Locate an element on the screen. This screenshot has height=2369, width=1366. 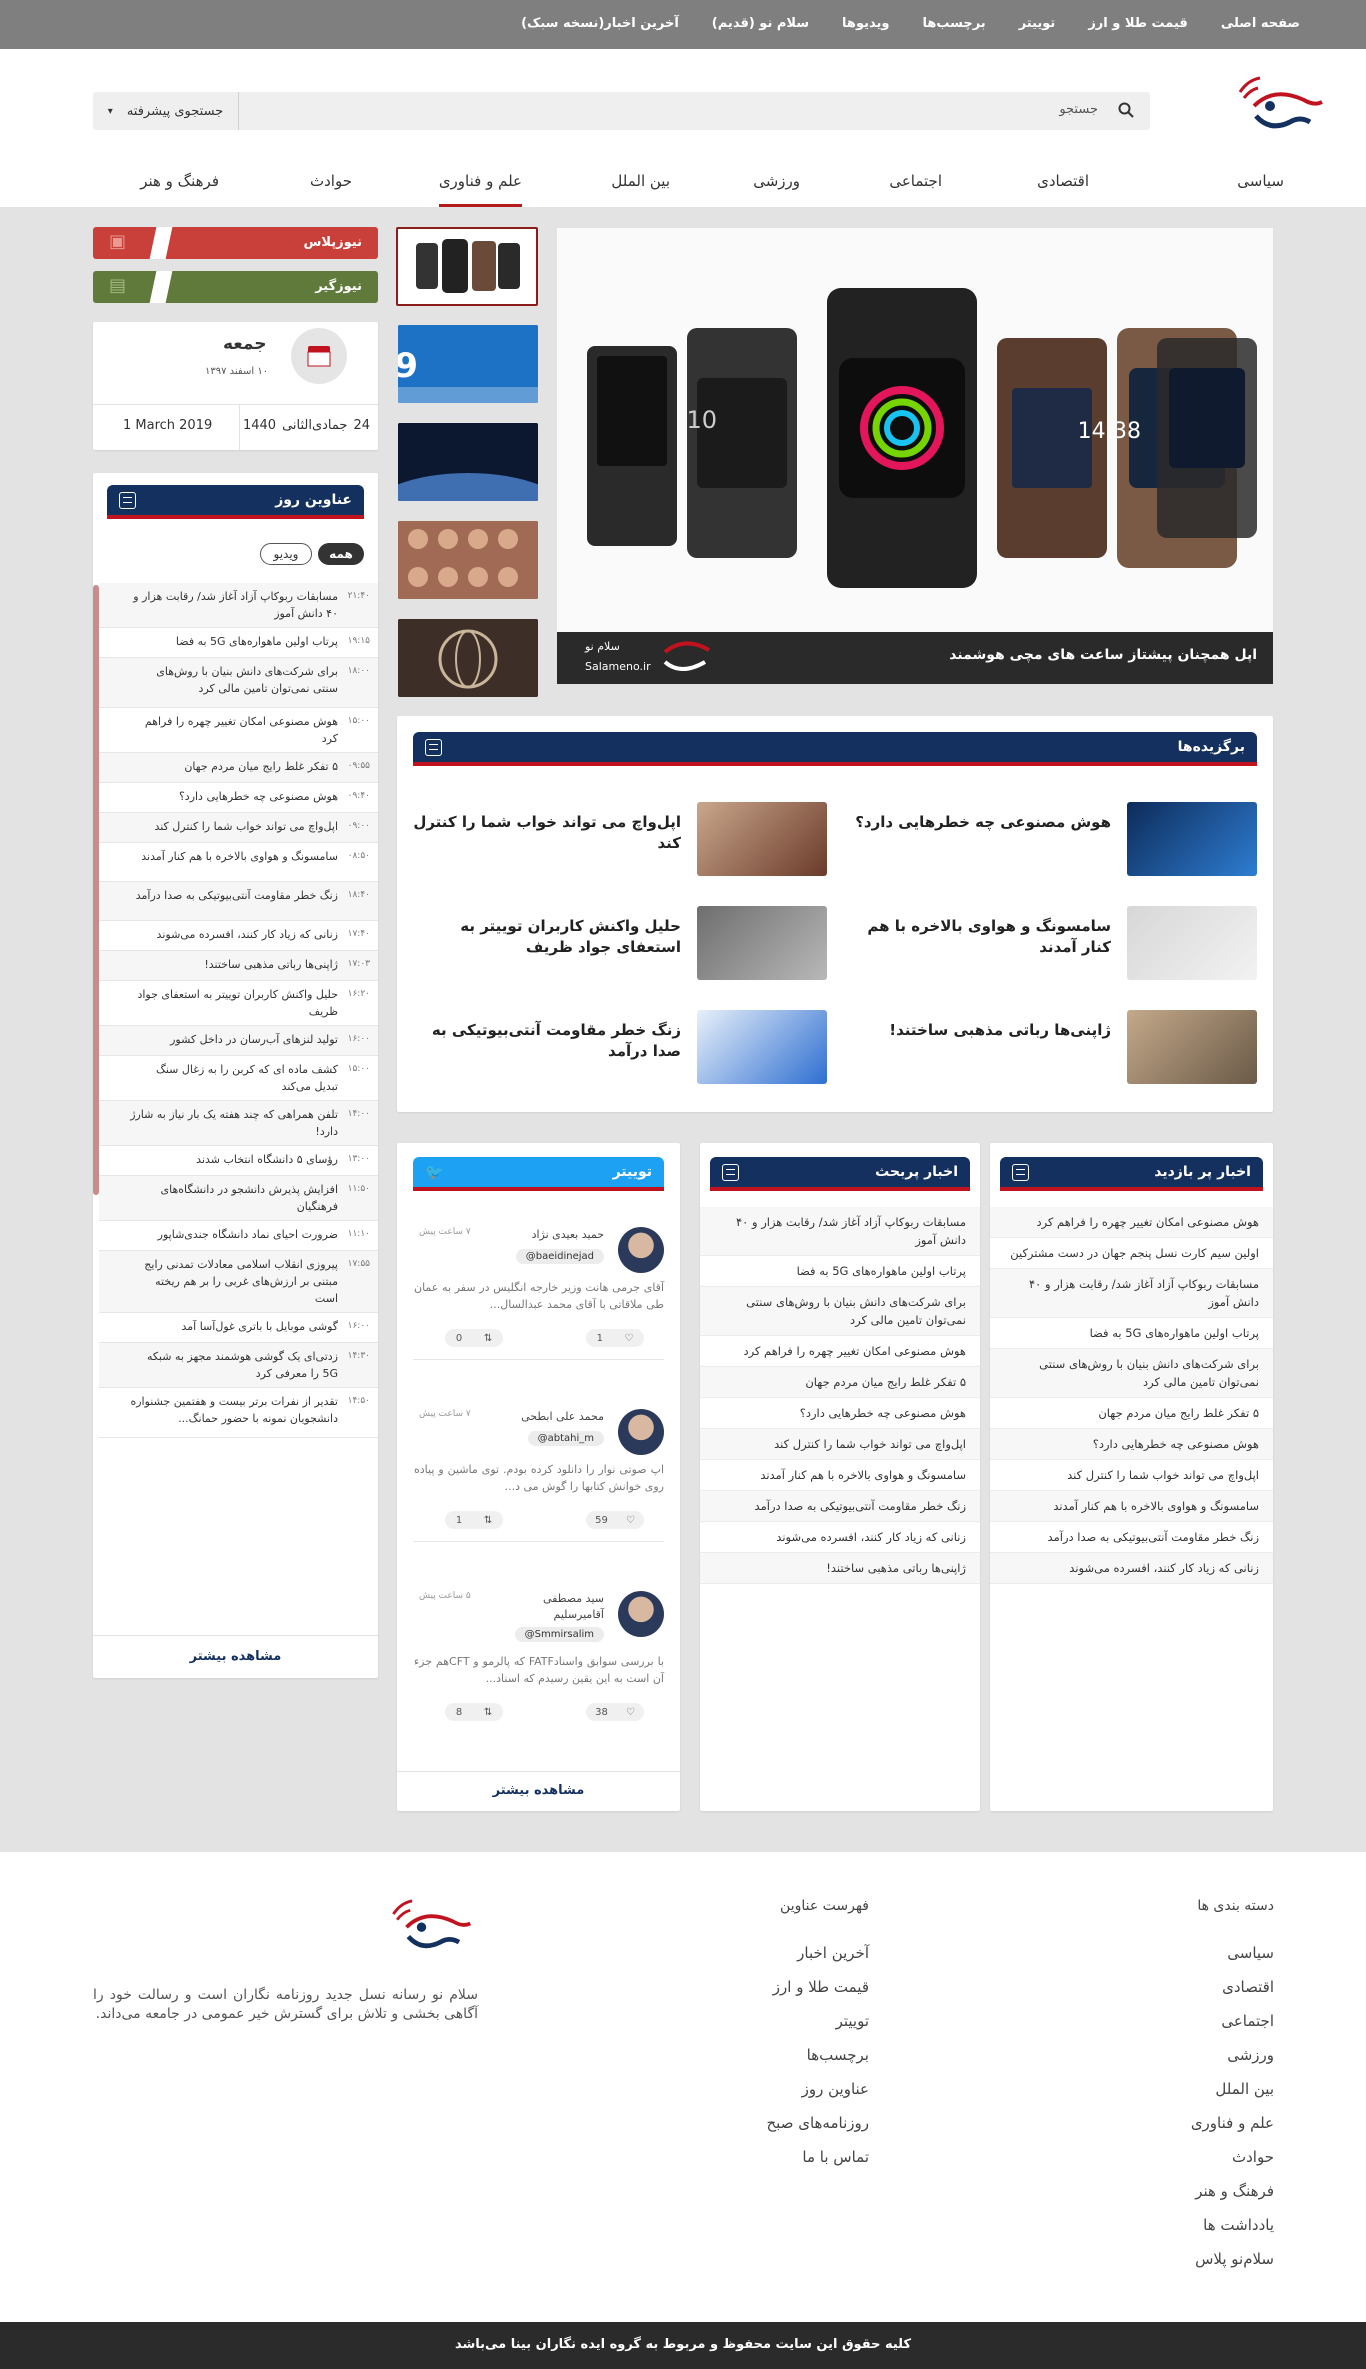
headline-item: ۱۹:۱۵ پرتاب اولین ماهواره‌های 5G به فضا is located at coordinates (238, 643).